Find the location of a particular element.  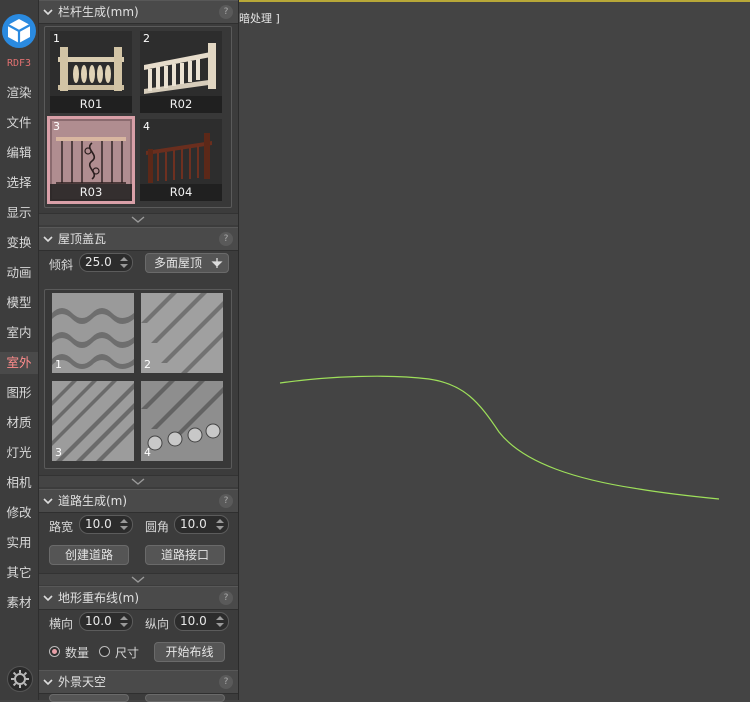

slope-label: 倾斜 is located at coordinates (61, 265).